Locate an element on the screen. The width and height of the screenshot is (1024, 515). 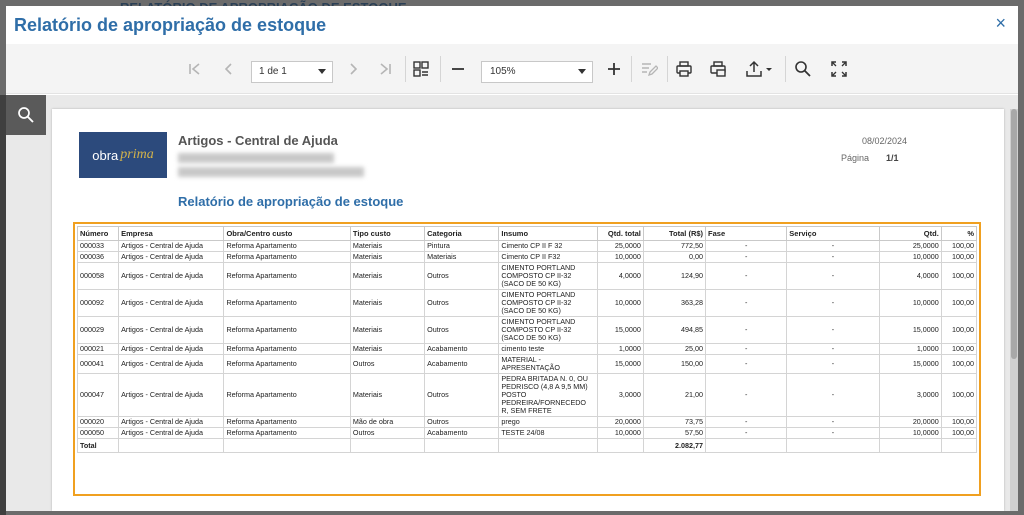
redacted-contact is located at coordinates (271, 172).